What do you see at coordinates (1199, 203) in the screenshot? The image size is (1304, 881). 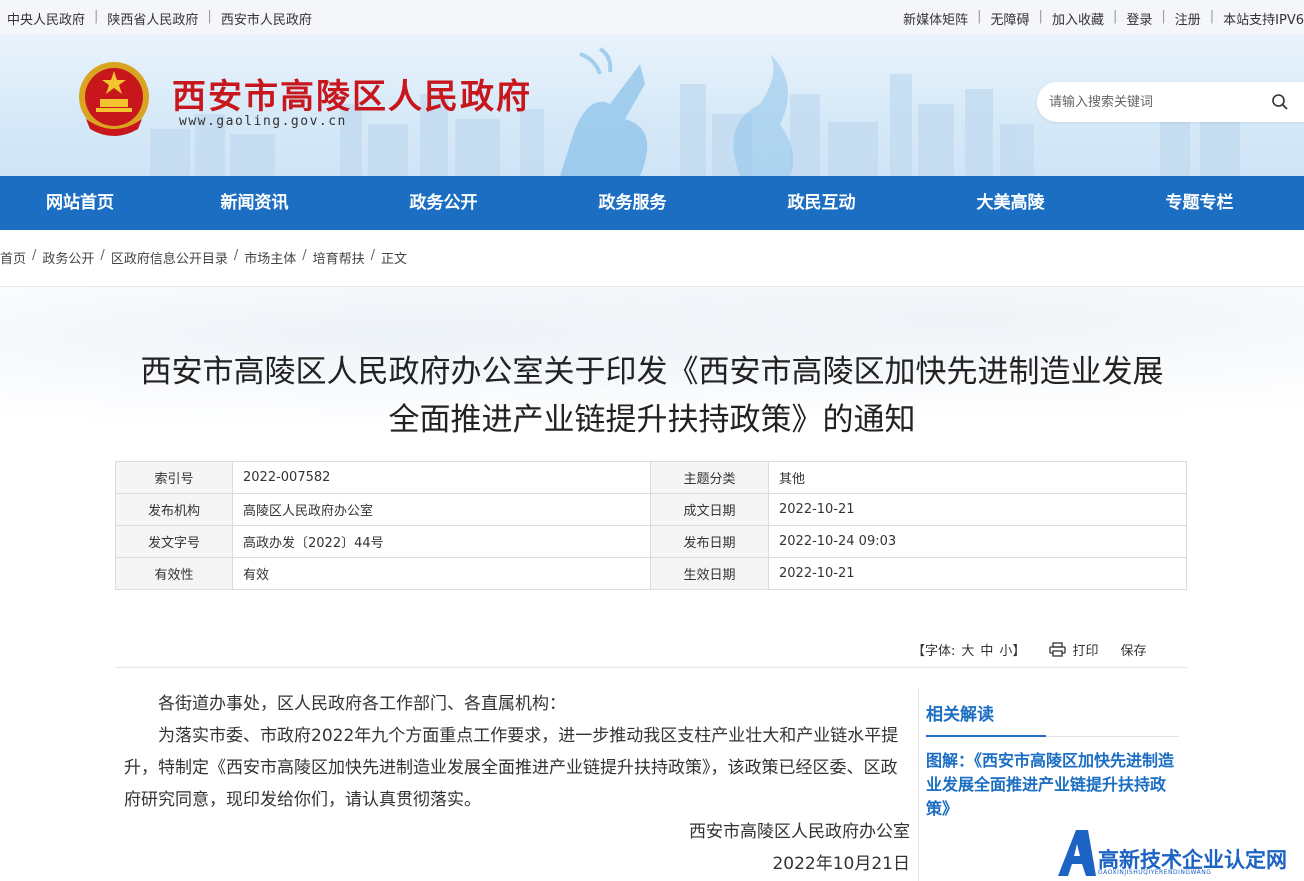 I see `nav-topics: 专题专栏` at bounding box center [1199, 203].